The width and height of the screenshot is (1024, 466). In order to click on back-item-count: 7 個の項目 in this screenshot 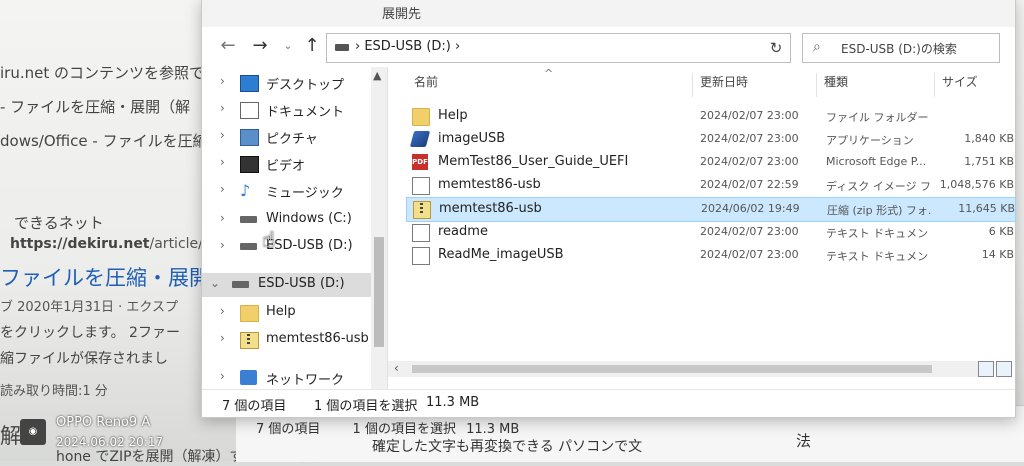, I will do `click(288, 429)`.